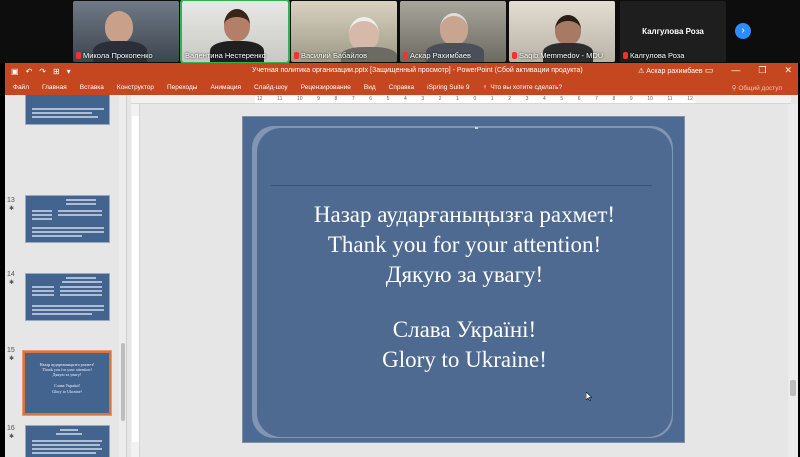  I want to click on tab-transitions: Переходы, so click(182, 87).